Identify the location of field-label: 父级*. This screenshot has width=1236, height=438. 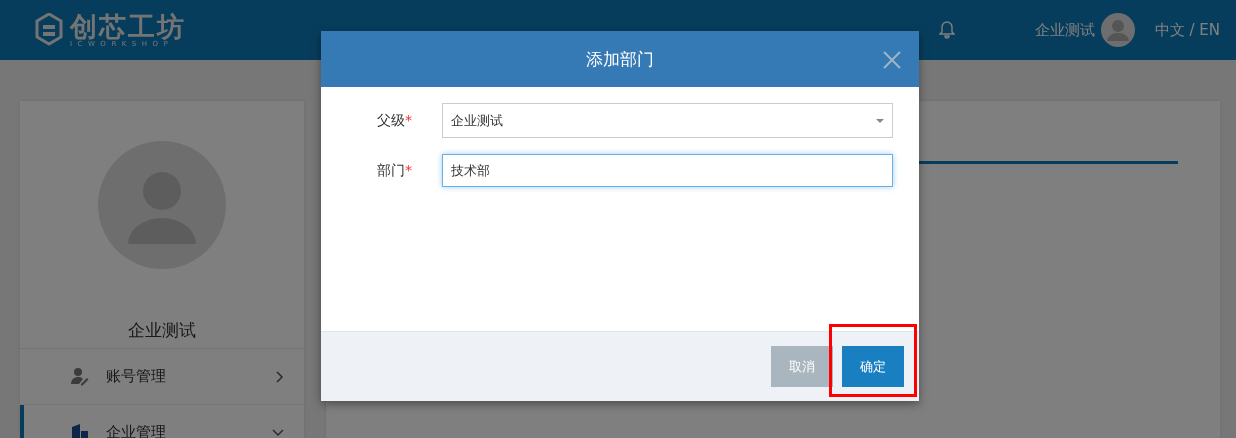
(394, 120).